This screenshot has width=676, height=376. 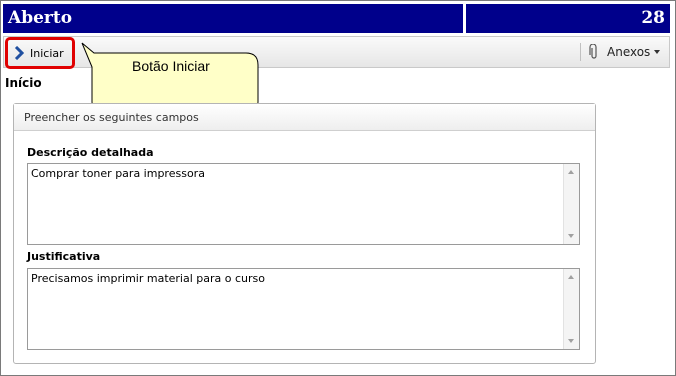 I want to click on attachments-dropdown: Anexos, so click(x=620, y=52).